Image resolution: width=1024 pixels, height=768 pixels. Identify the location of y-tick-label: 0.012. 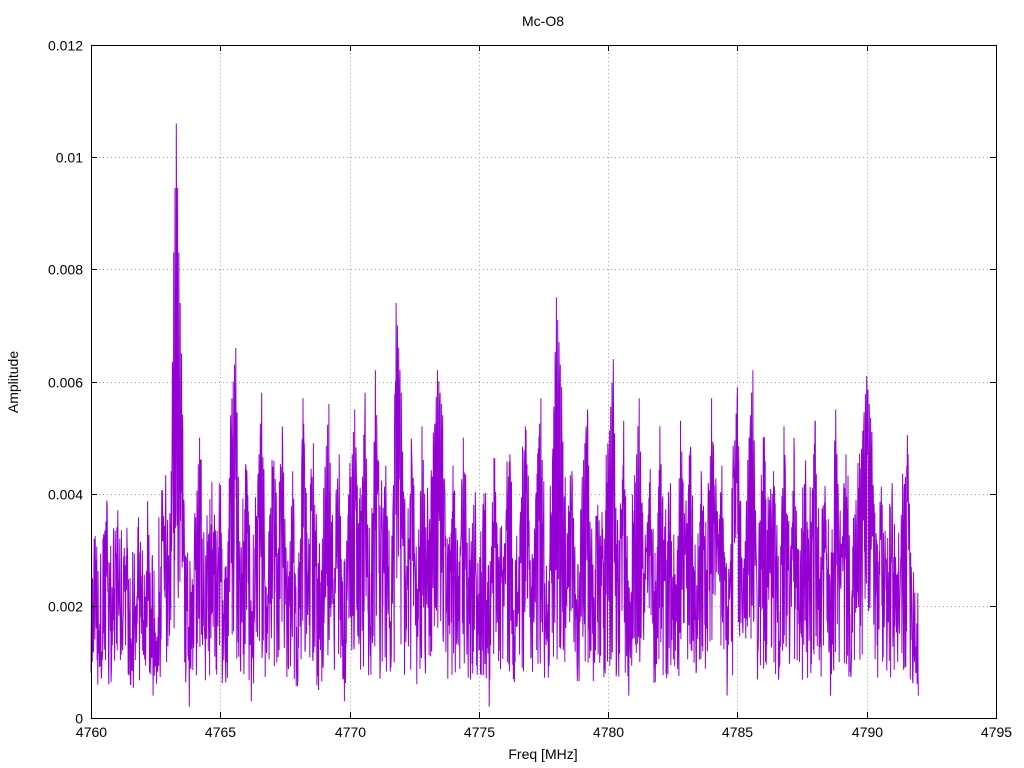
(65, 46).